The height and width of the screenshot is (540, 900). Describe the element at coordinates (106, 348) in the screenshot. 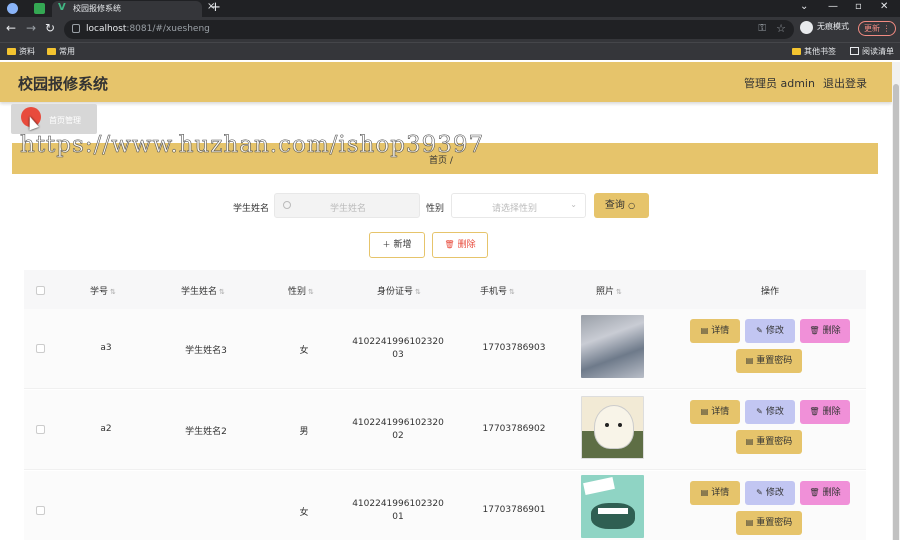

I see `cell-id: a3` at that location.